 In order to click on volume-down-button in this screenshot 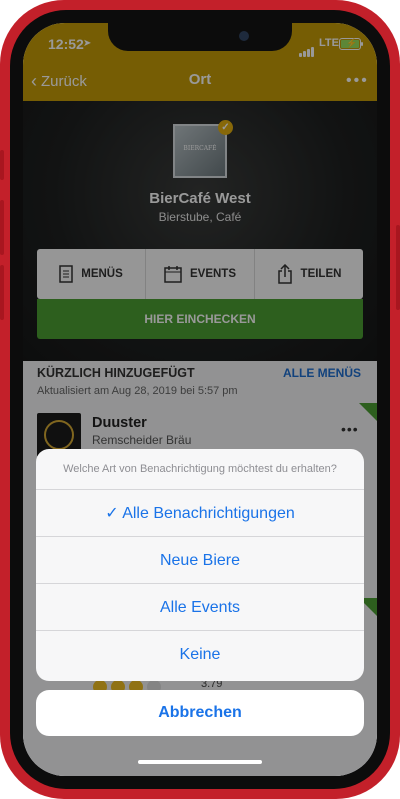, I will do `click(2, 292)`.